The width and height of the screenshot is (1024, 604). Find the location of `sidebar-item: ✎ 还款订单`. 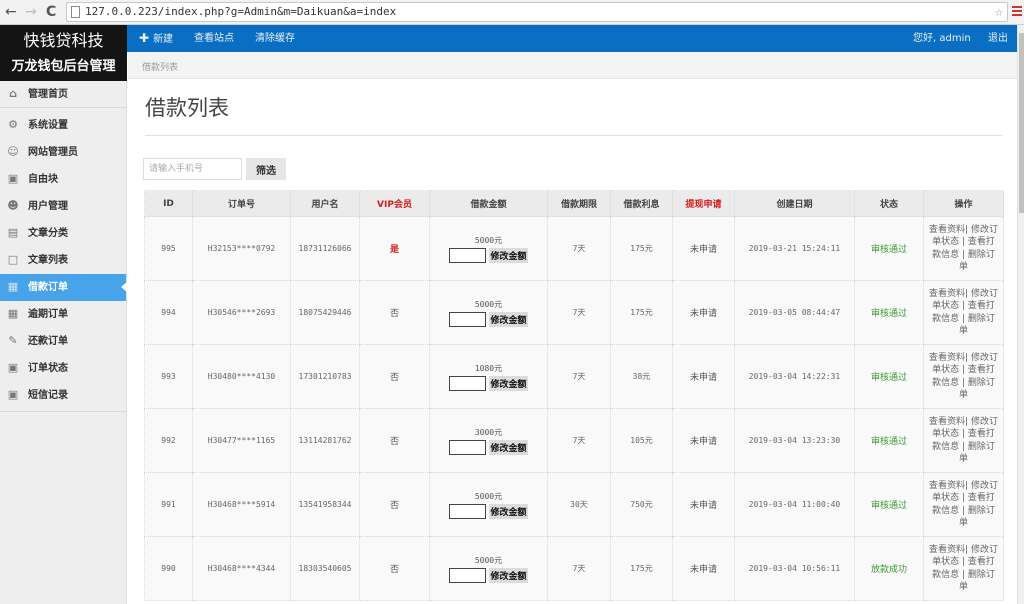

sidebar-item: ✎ 还款订单 is located at coordinates (63, 341).